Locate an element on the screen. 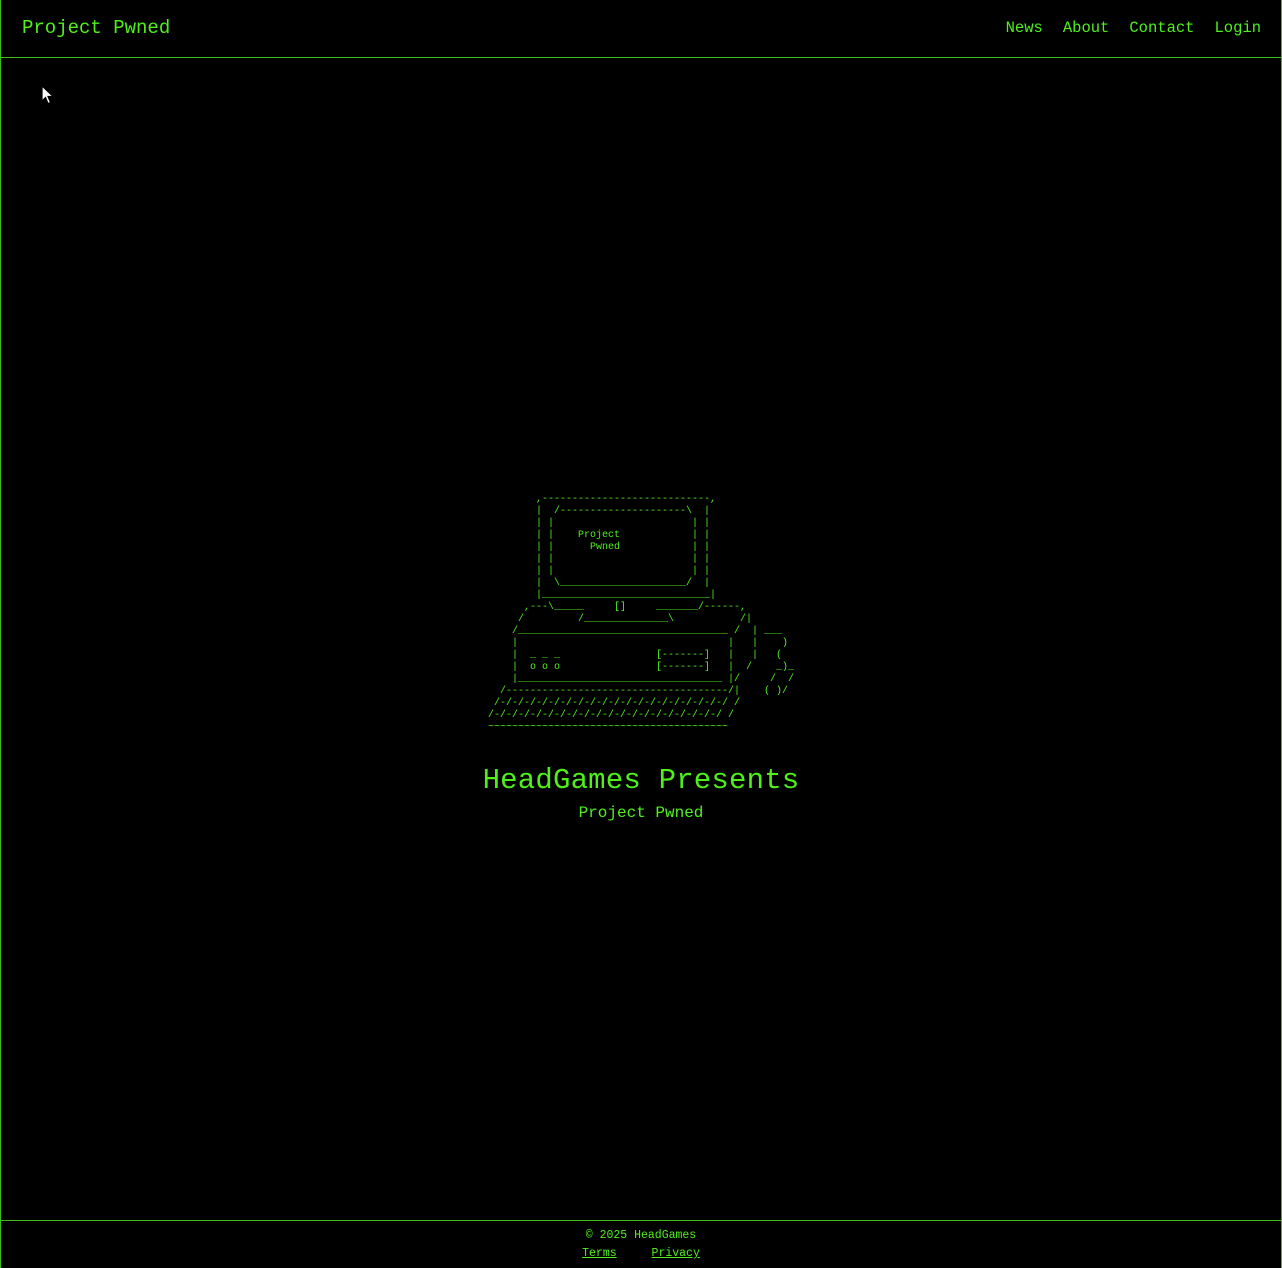  hero-title: HeadGames Presents is located at coordinates (641, 780).